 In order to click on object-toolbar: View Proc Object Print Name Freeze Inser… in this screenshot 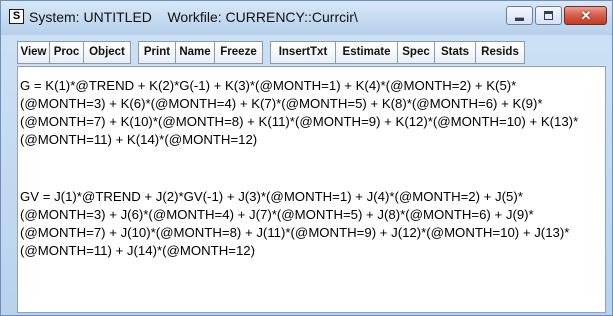, I will do `click(312, 52)`.